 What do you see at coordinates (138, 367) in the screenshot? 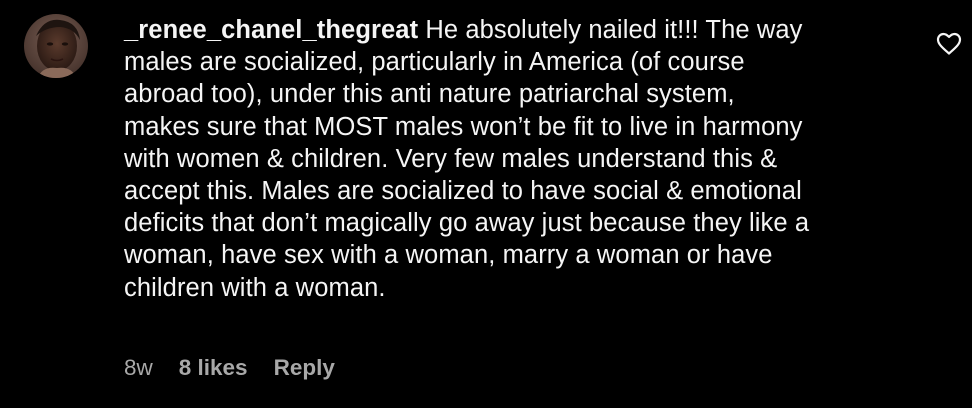
I see `comment-timestamp: 8w` at bounding box center [138, 367].